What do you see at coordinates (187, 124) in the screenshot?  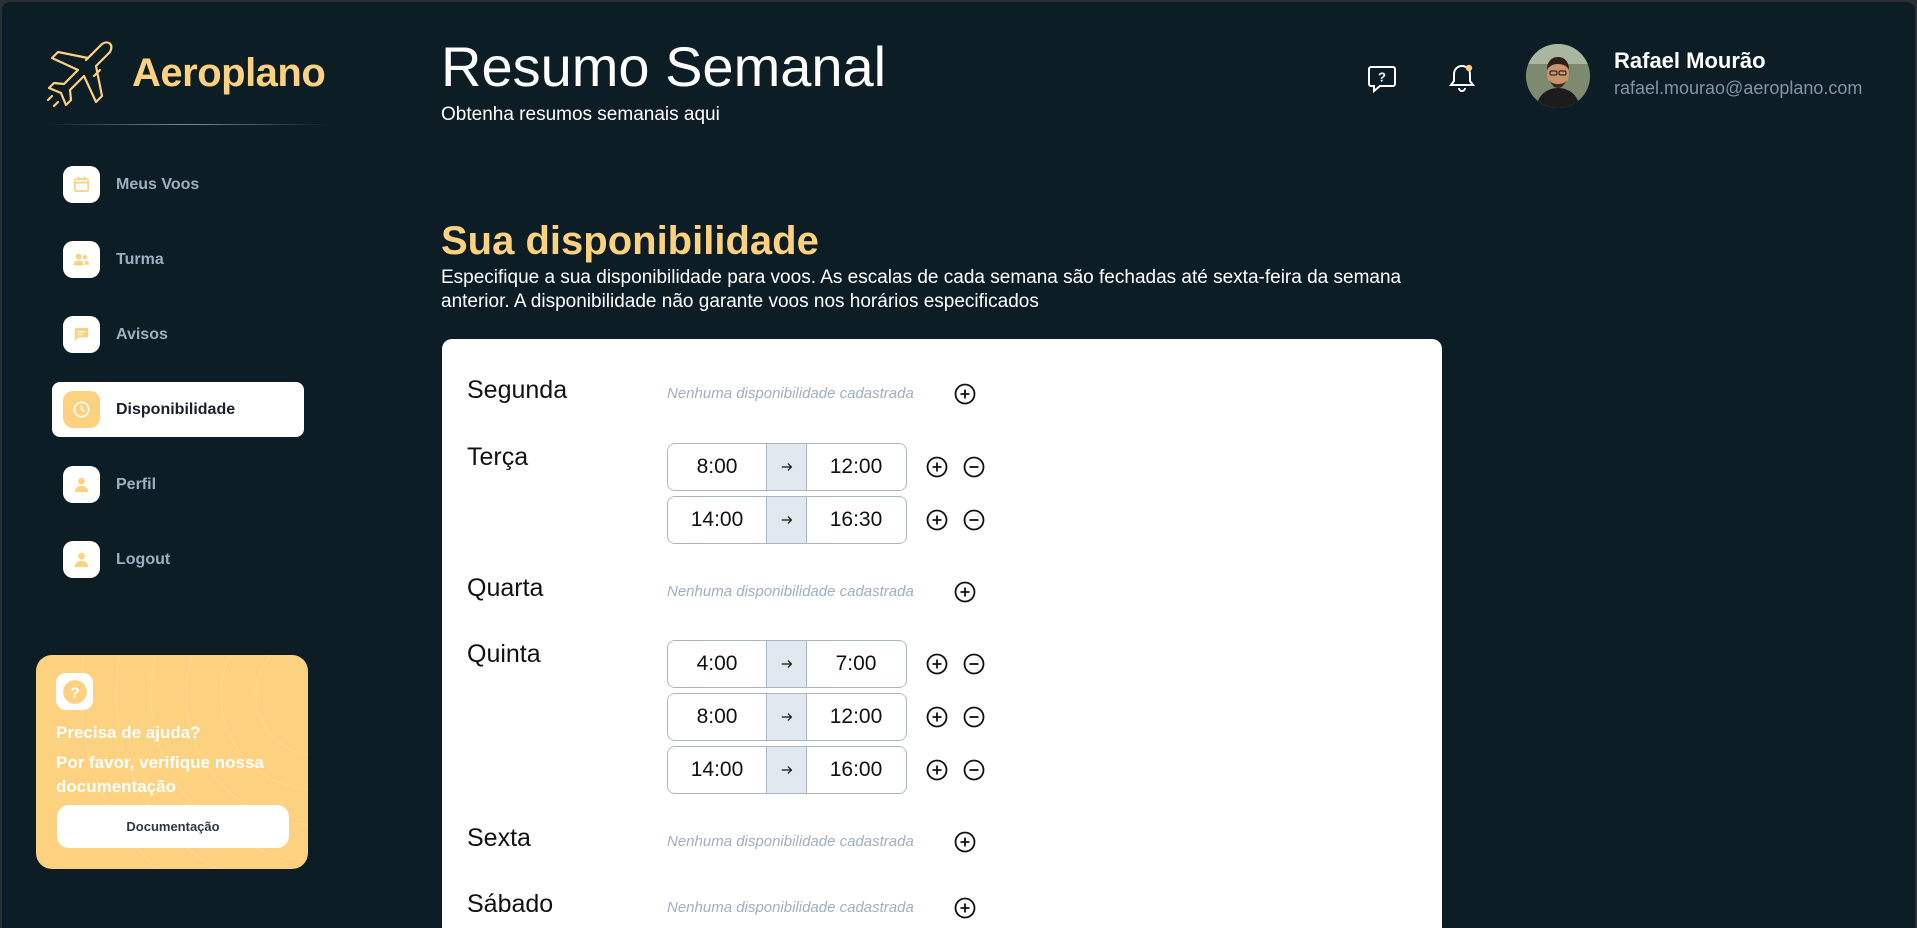 I see `divider` at bounding box center [187, 124].